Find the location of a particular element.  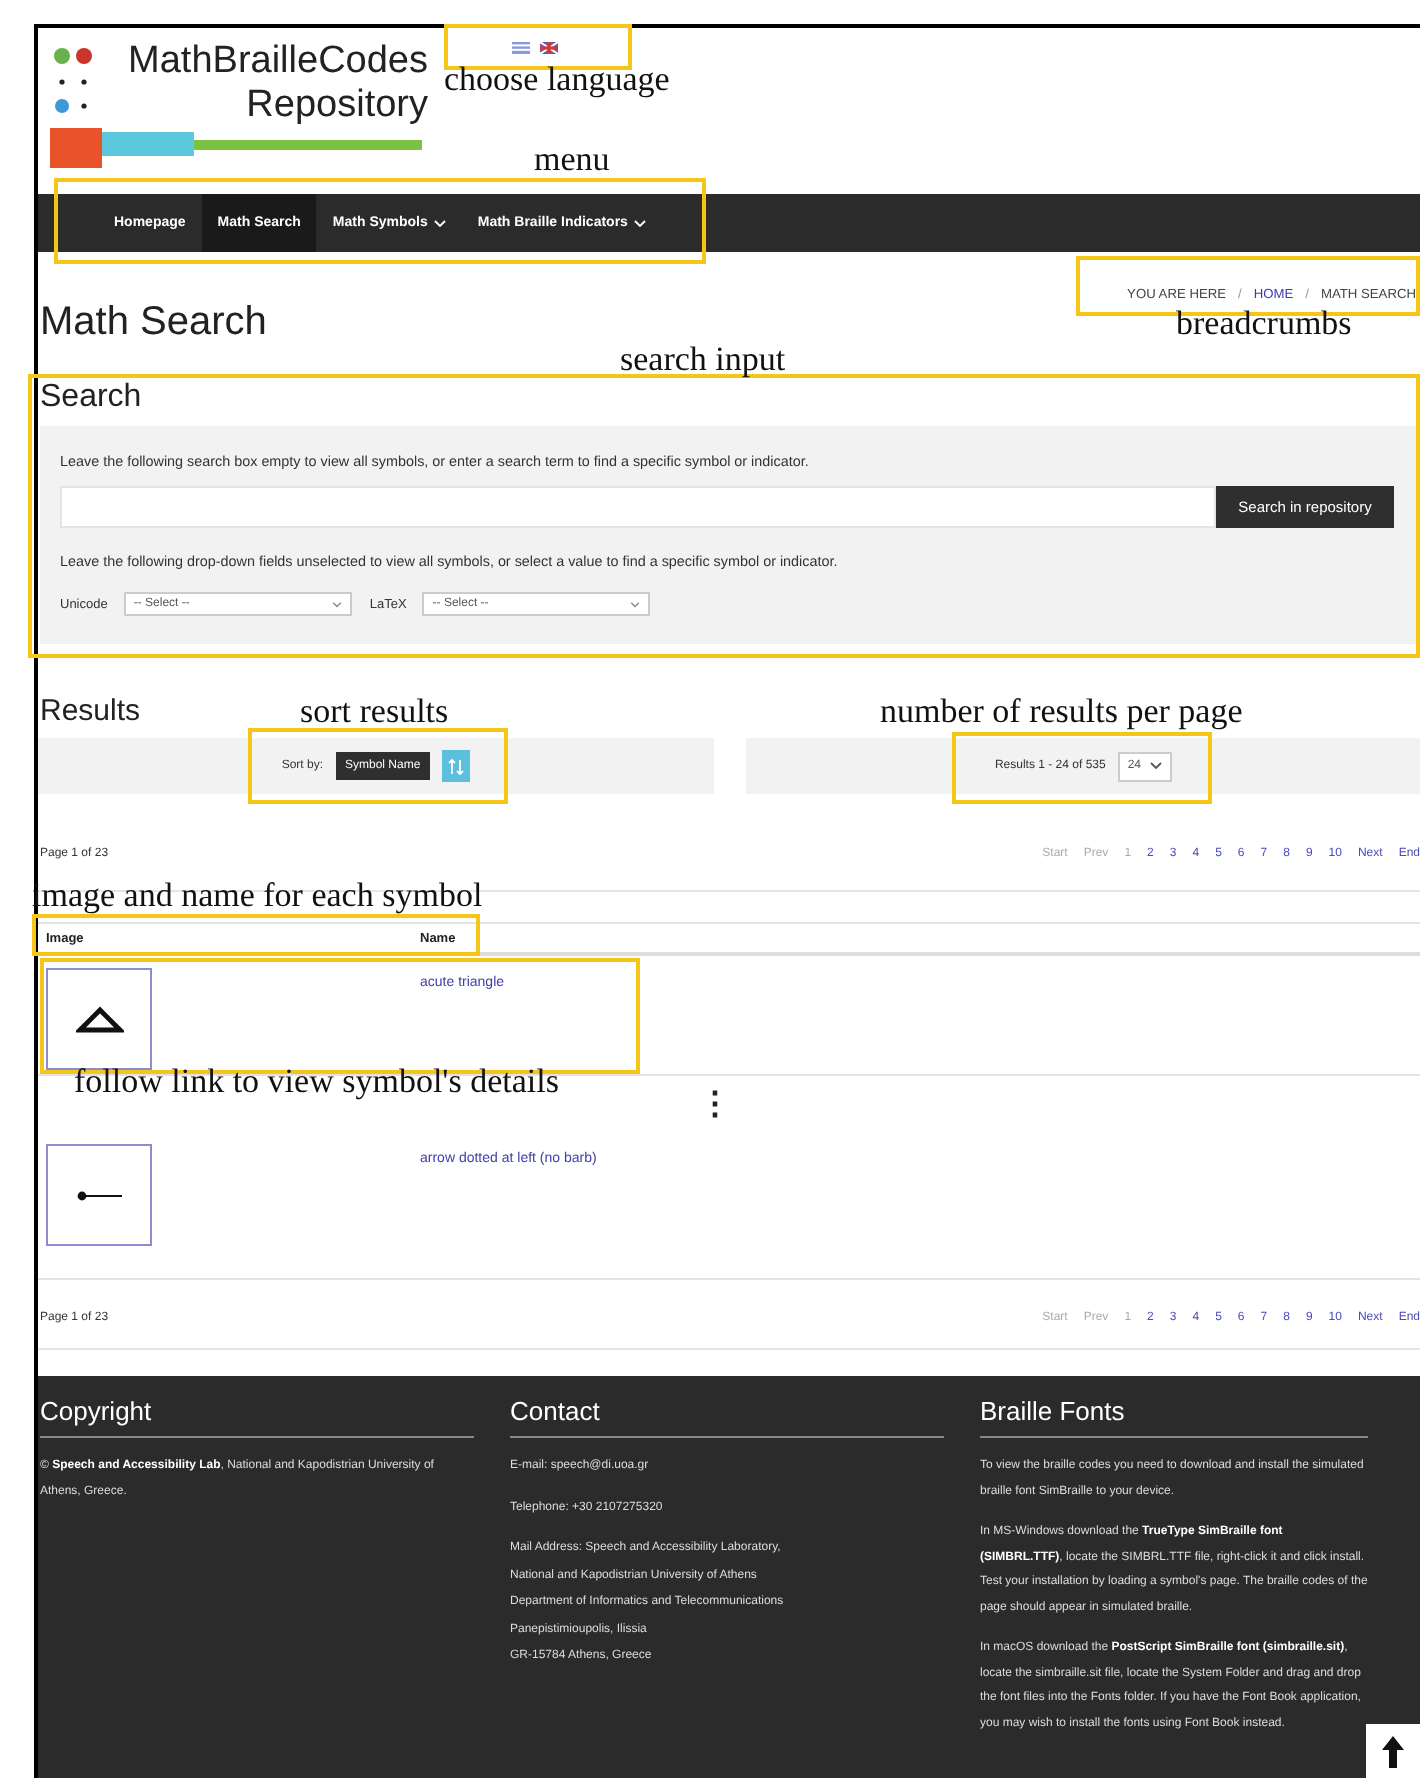

search-field is located at coordinates (638, 507).